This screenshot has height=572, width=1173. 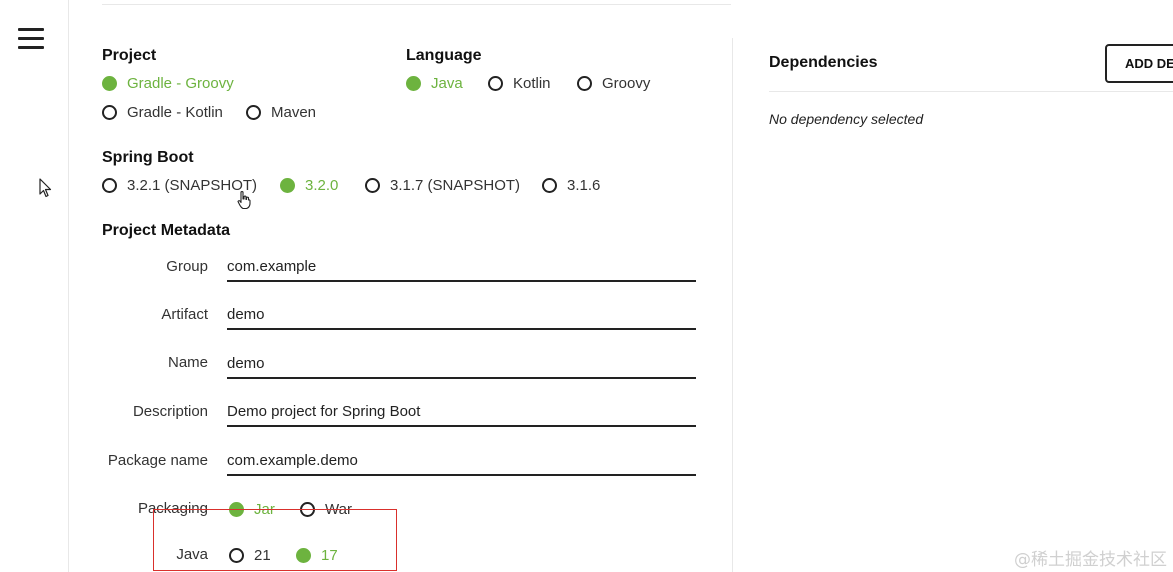 What do you see at coordinates (187, 266) in the screenshot?
I see `group-label: Group` at bounding box center [187, 266].